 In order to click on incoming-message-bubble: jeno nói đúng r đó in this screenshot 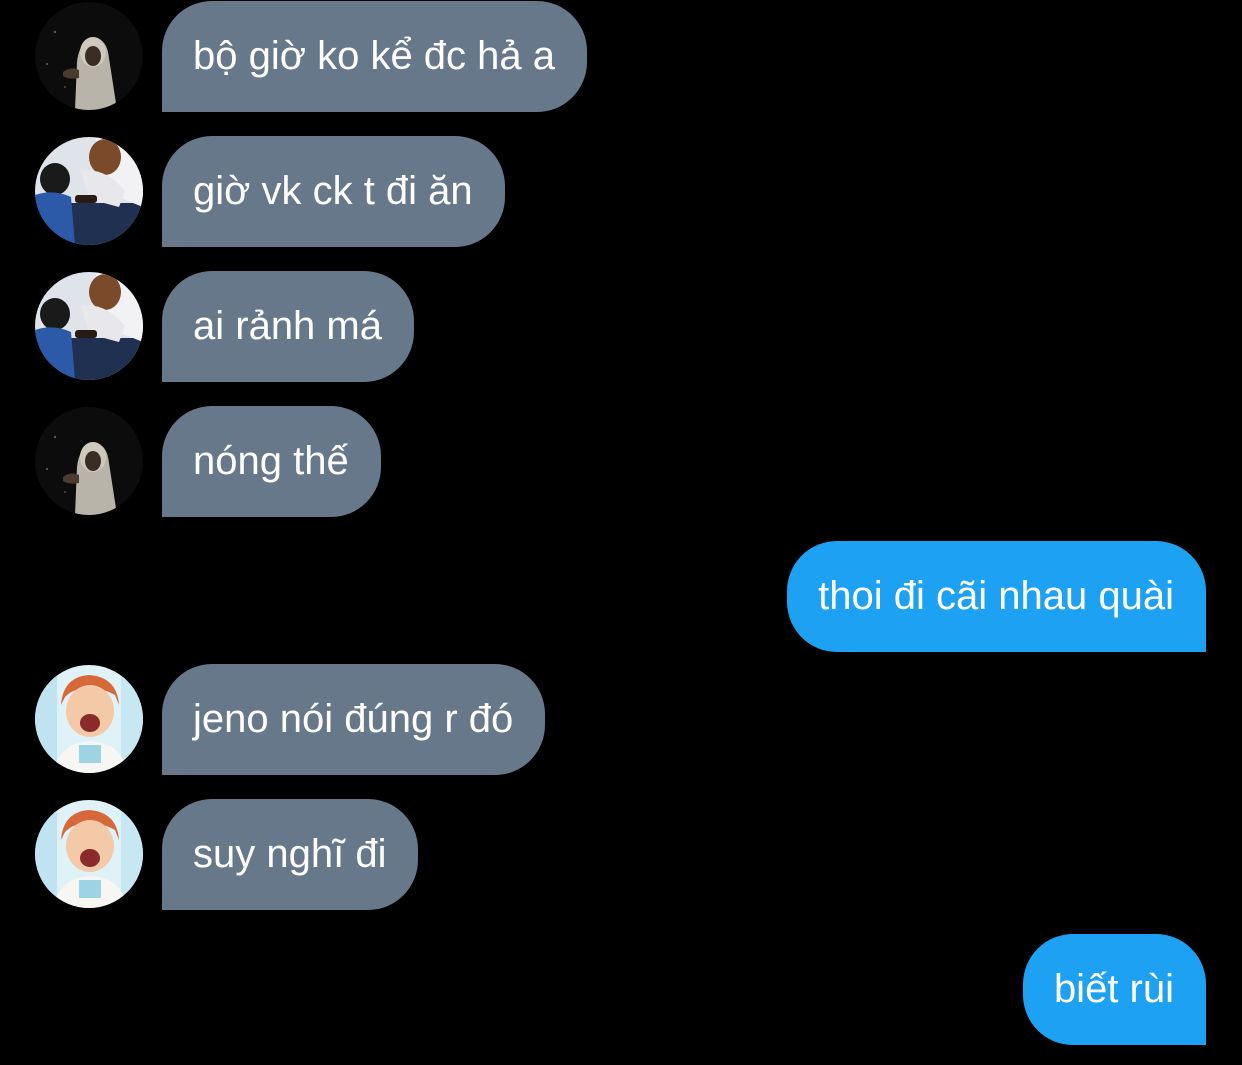, I will do `click(354, 719)`.